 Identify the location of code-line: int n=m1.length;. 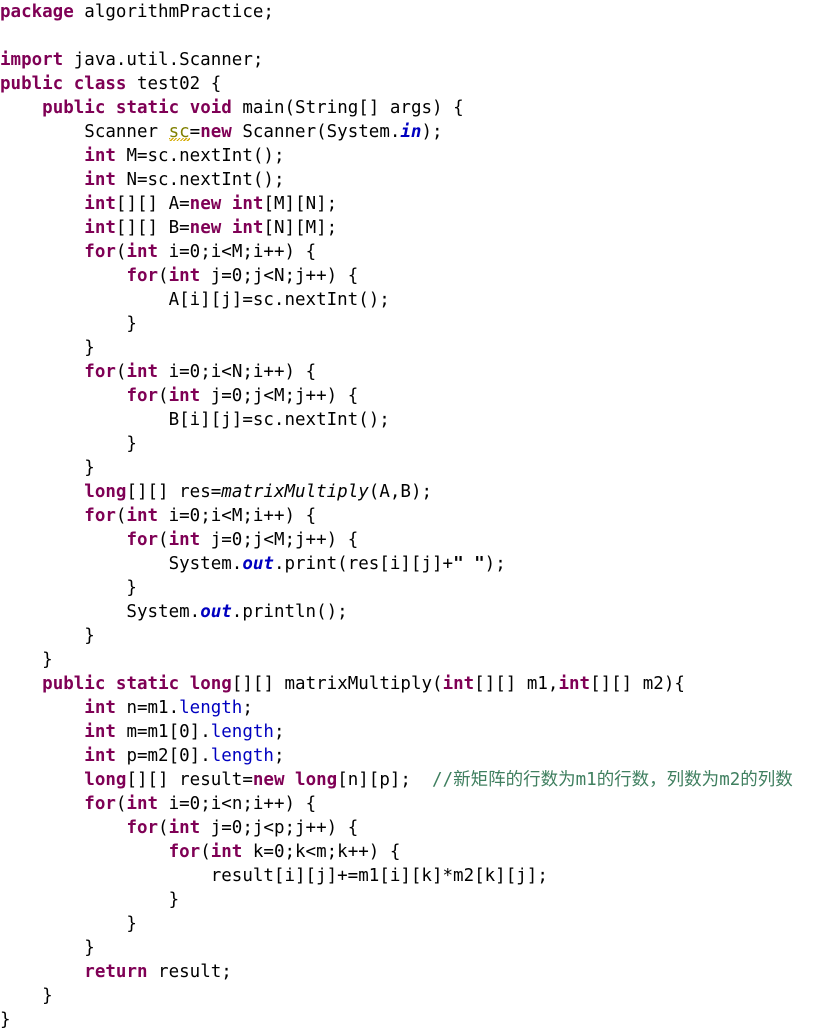
(417, 708).